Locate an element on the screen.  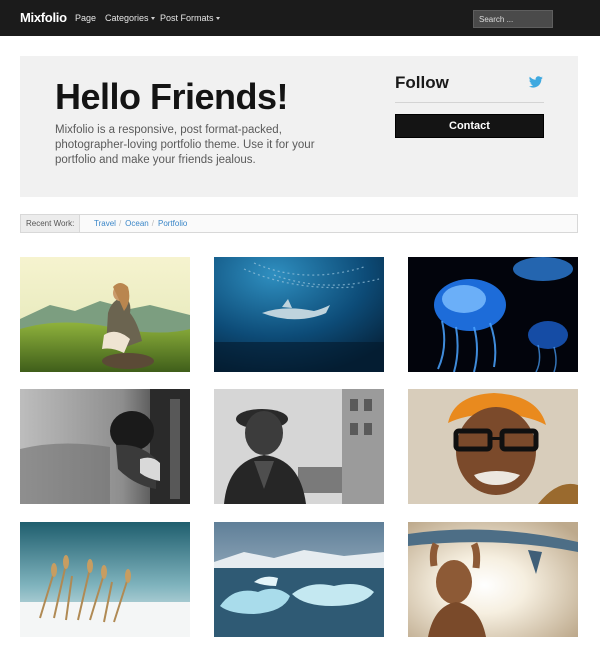
breadcrumb-link-portfolio: Portfolio is located at coordinates (172, 223).